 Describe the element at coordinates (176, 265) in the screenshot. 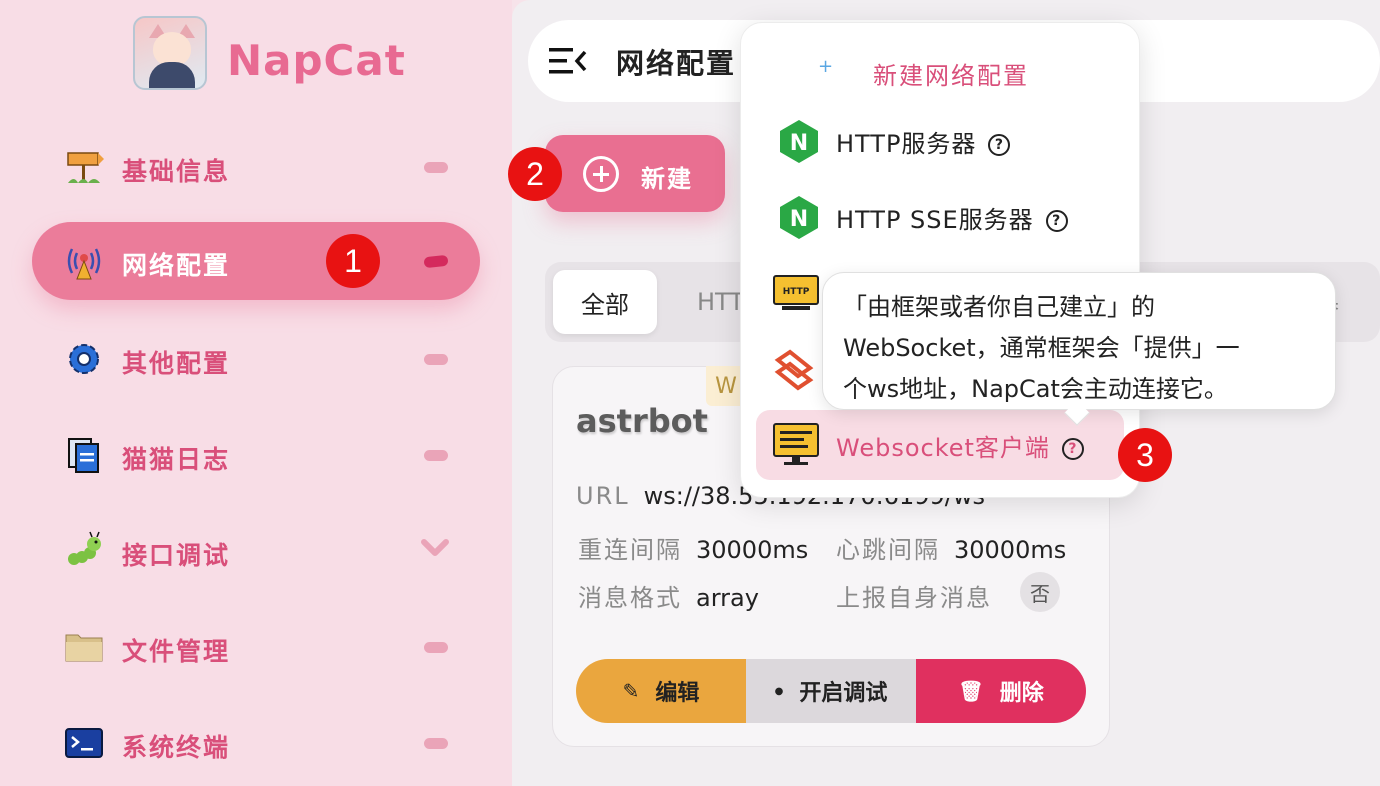

I see `sidebar-item-label: 网络配置` at that location.